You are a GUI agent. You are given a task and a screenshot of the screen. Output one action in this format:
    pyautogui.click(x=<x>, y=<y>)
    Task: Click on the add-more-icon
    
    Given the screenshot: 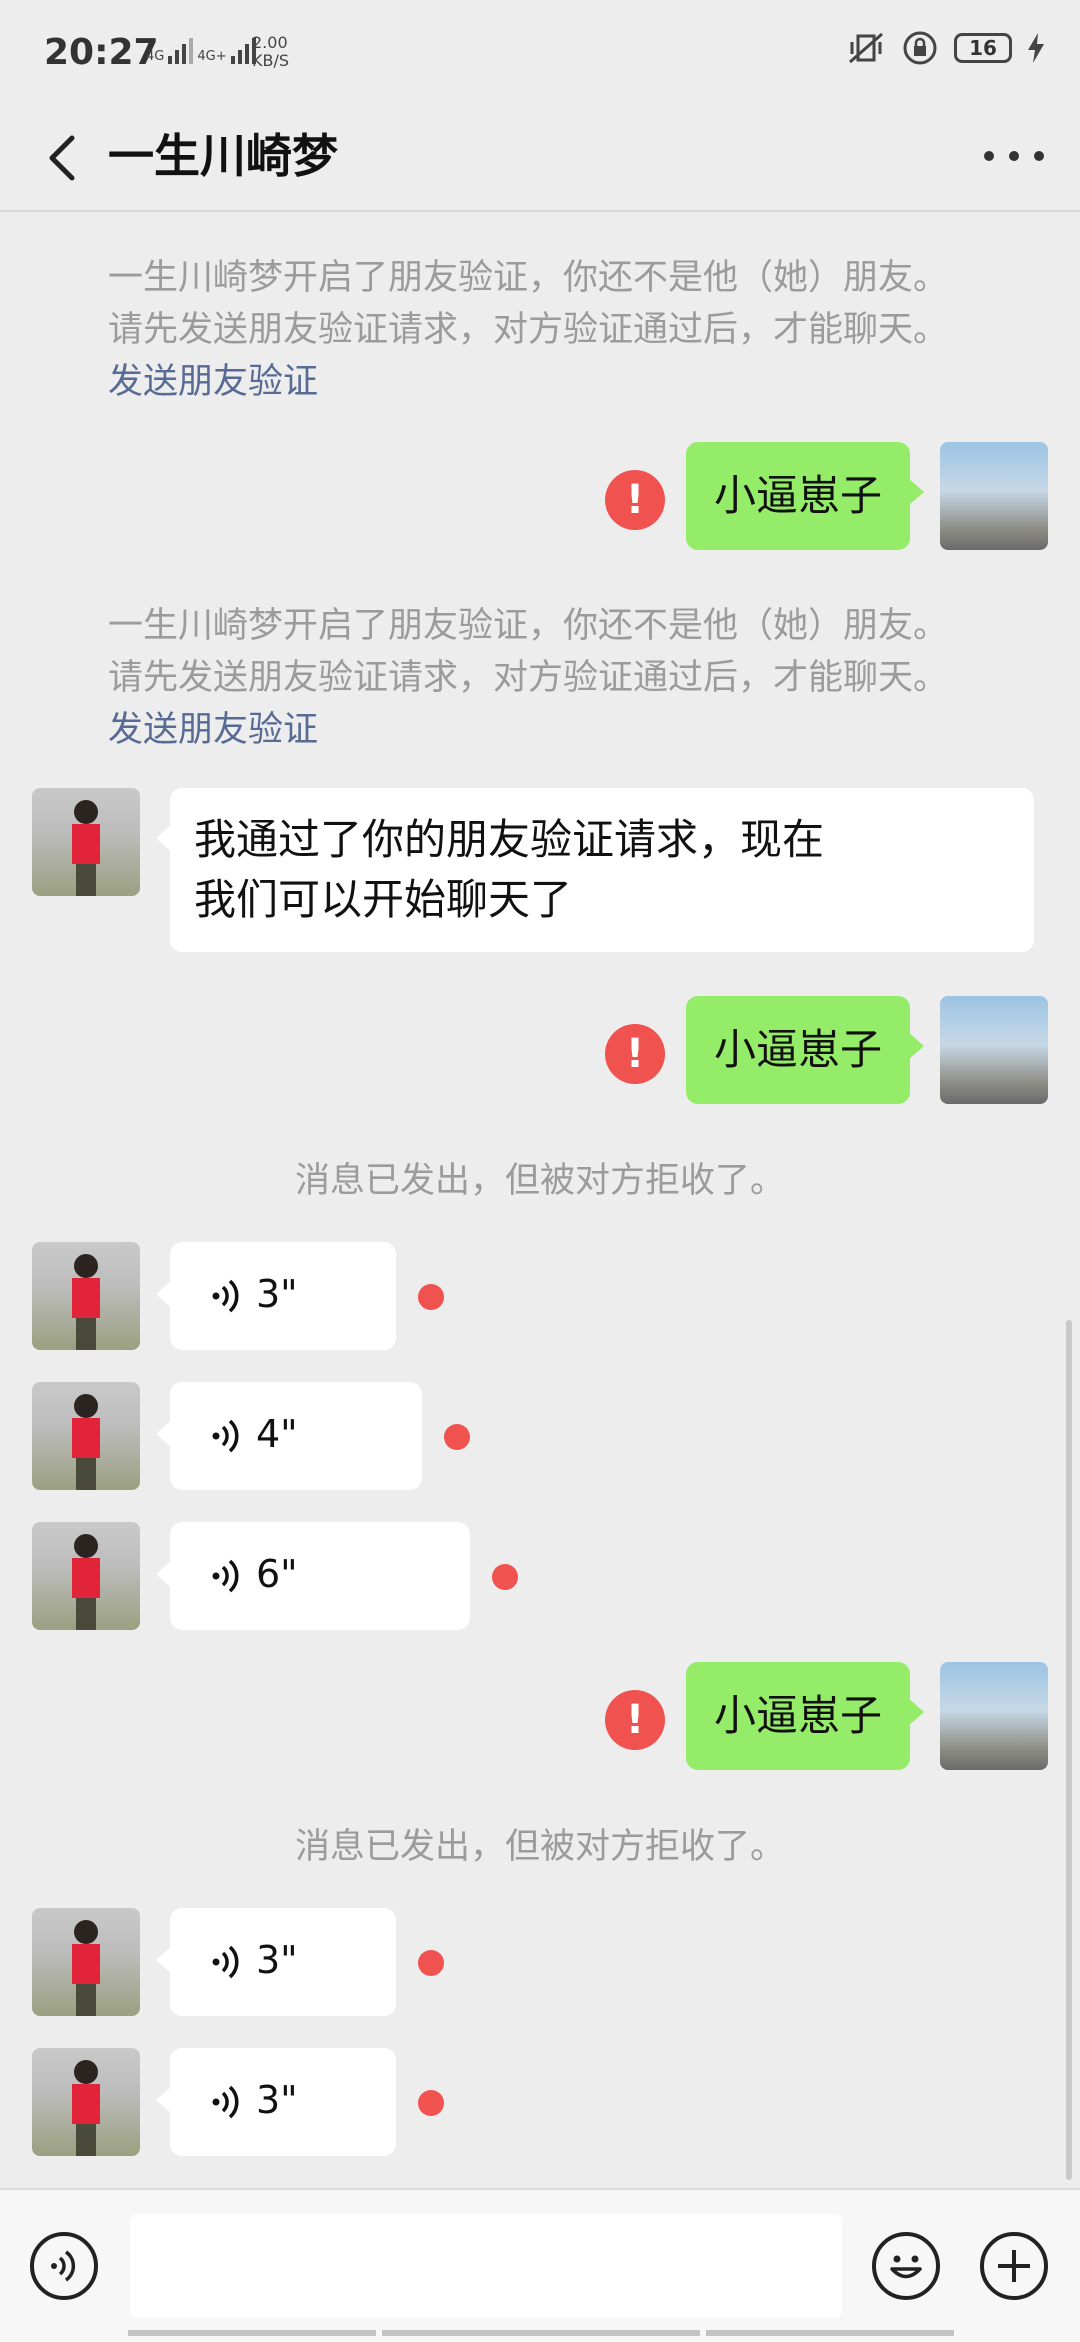 What is the action you would take?
    pyautogui.click(x=1014, y=2266)
    